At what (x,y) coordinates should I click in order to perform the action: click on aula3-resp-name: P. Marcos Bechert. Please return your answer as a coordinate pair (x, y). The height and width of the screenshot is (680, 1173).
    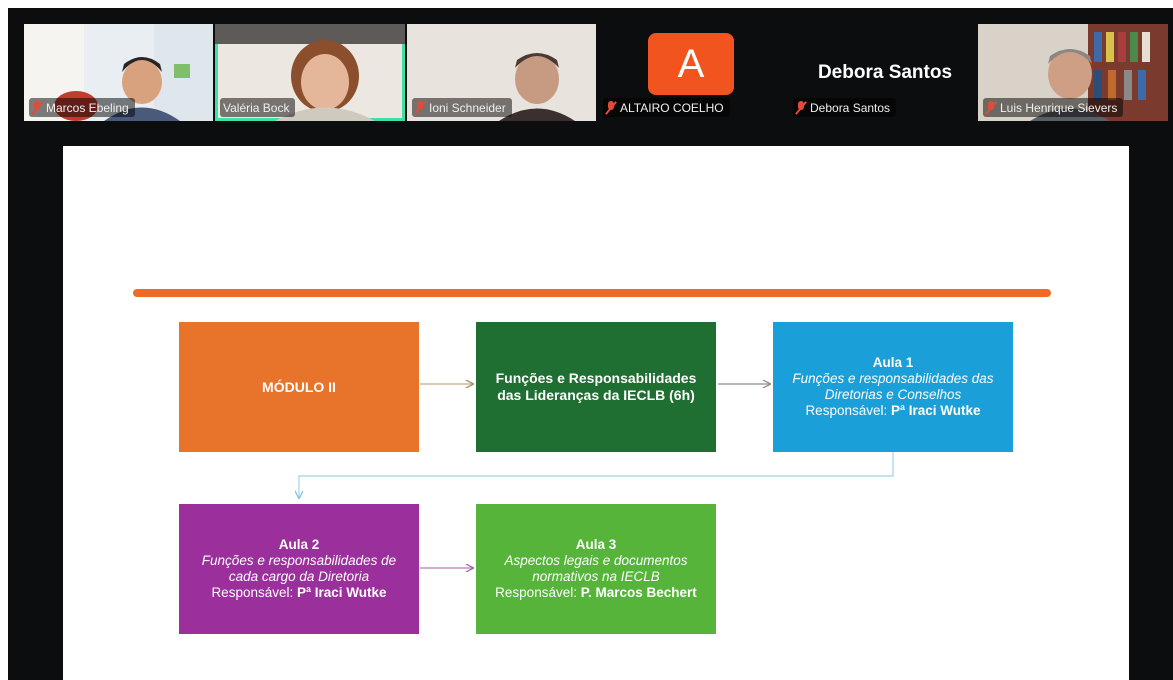
    Looking at the image, I should click on (638, 592).